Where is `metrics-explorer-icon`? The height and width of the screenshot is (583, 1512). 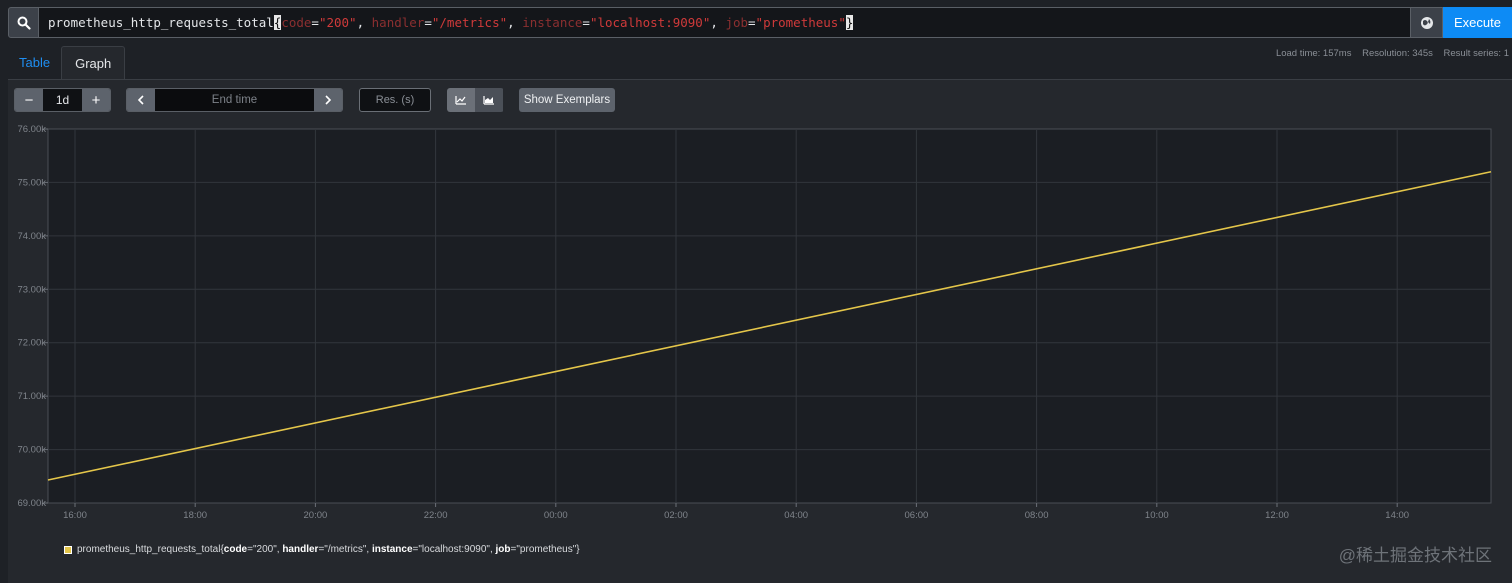 metrics-explorer-icon is located at coordinates (1427, 22).